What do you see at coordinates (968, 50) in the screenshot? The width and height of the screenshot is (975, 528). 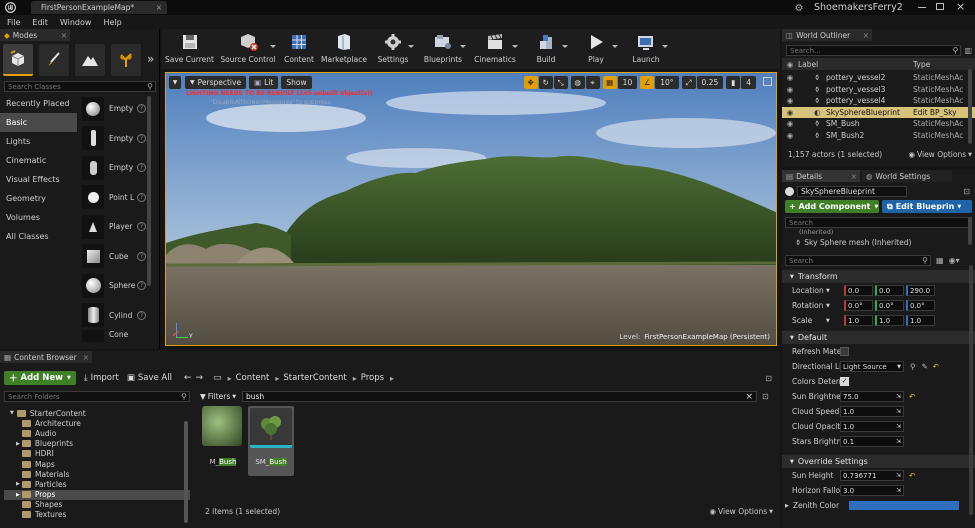 I see `outliner-options-icon: ▥` at bounding box center [968, 50].